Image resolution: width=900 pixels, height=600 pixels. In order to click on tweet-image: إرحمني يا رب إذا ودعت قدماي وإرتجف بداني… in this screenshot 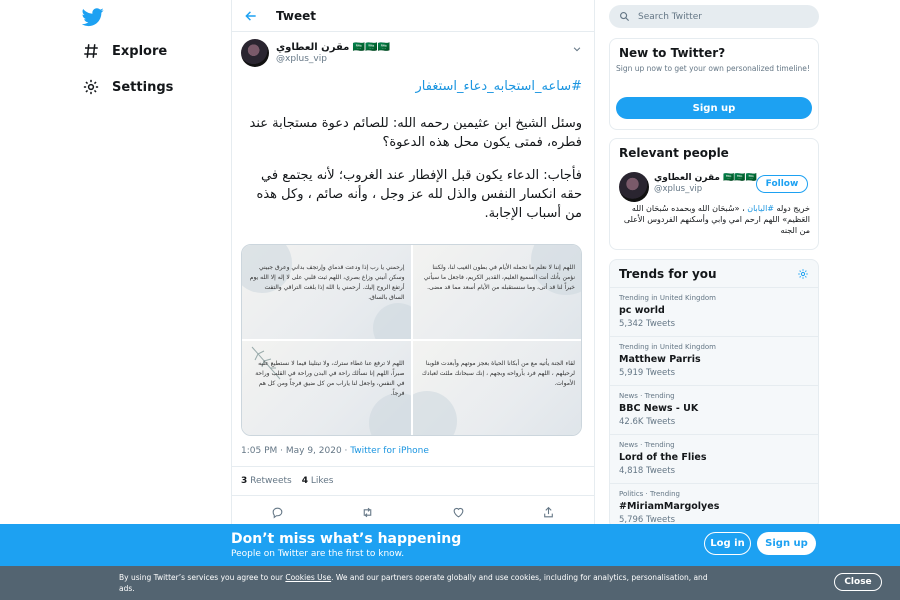, I will do `click(326, 292)`.